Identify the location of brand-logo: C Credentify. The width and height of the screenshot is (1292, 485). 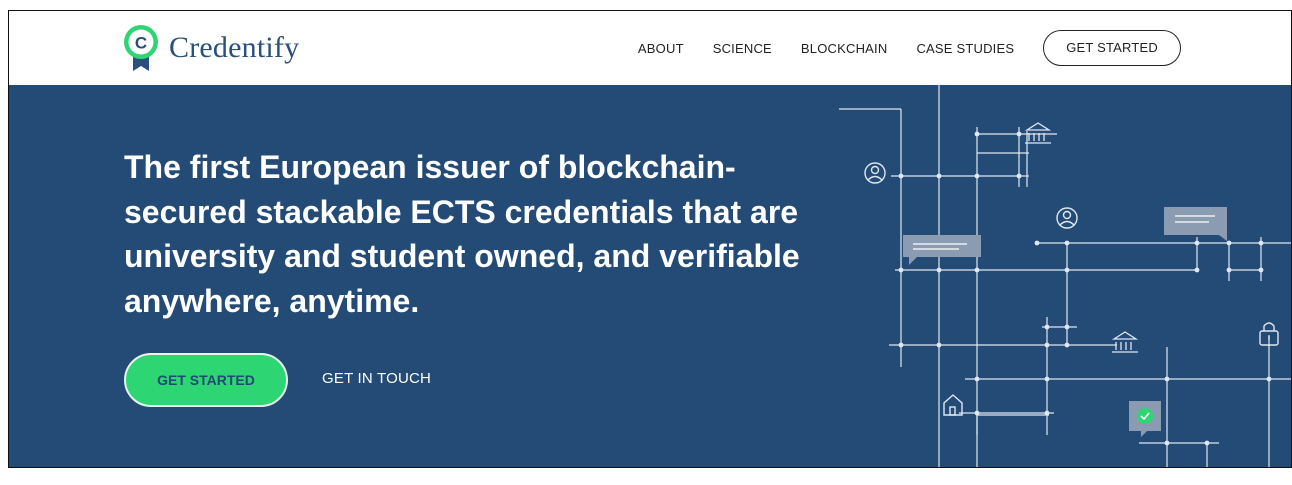
(210, 48).